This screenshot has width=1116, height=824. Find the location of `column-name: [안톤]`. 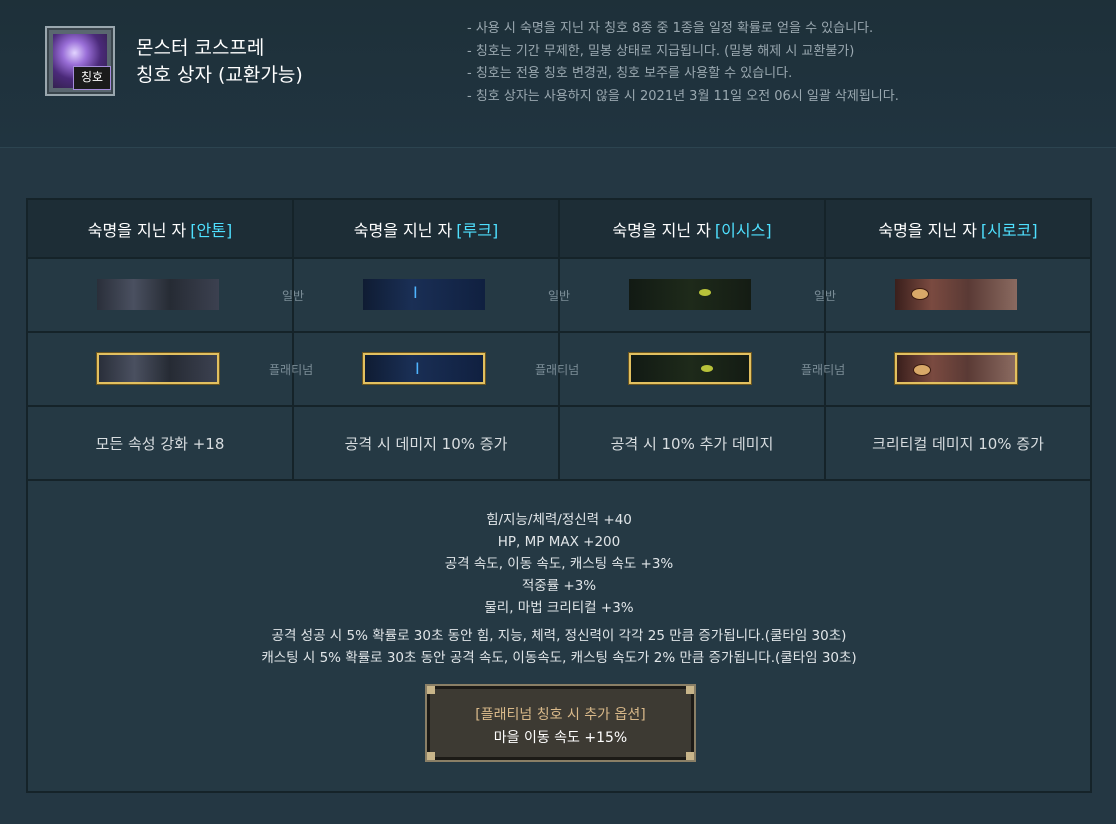

column-name: [안톤] is located at coordinates (211, 230).